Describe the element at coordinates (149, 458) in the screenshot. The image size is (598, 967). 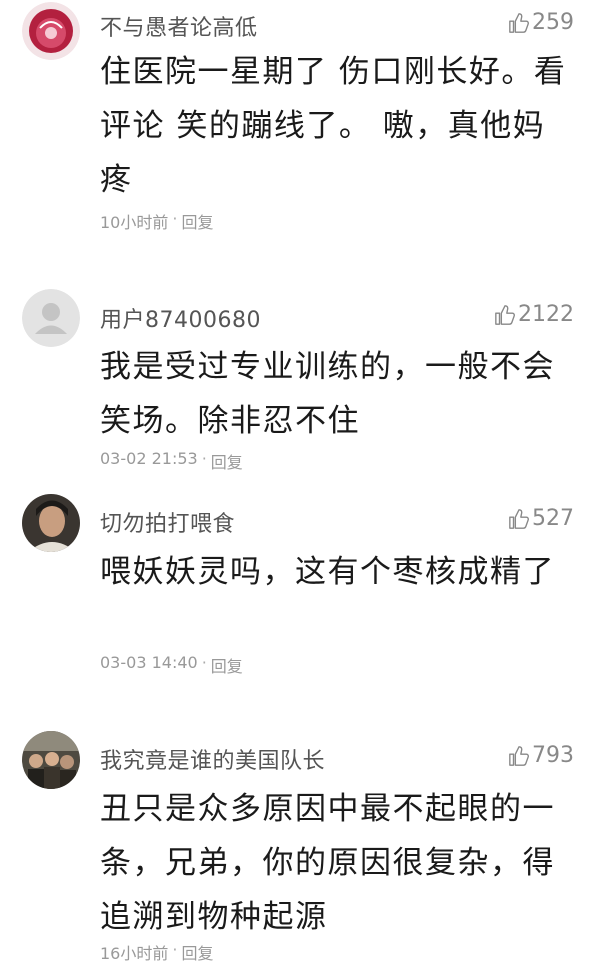
I see `comment-time: 03-02 21:53` at that location.